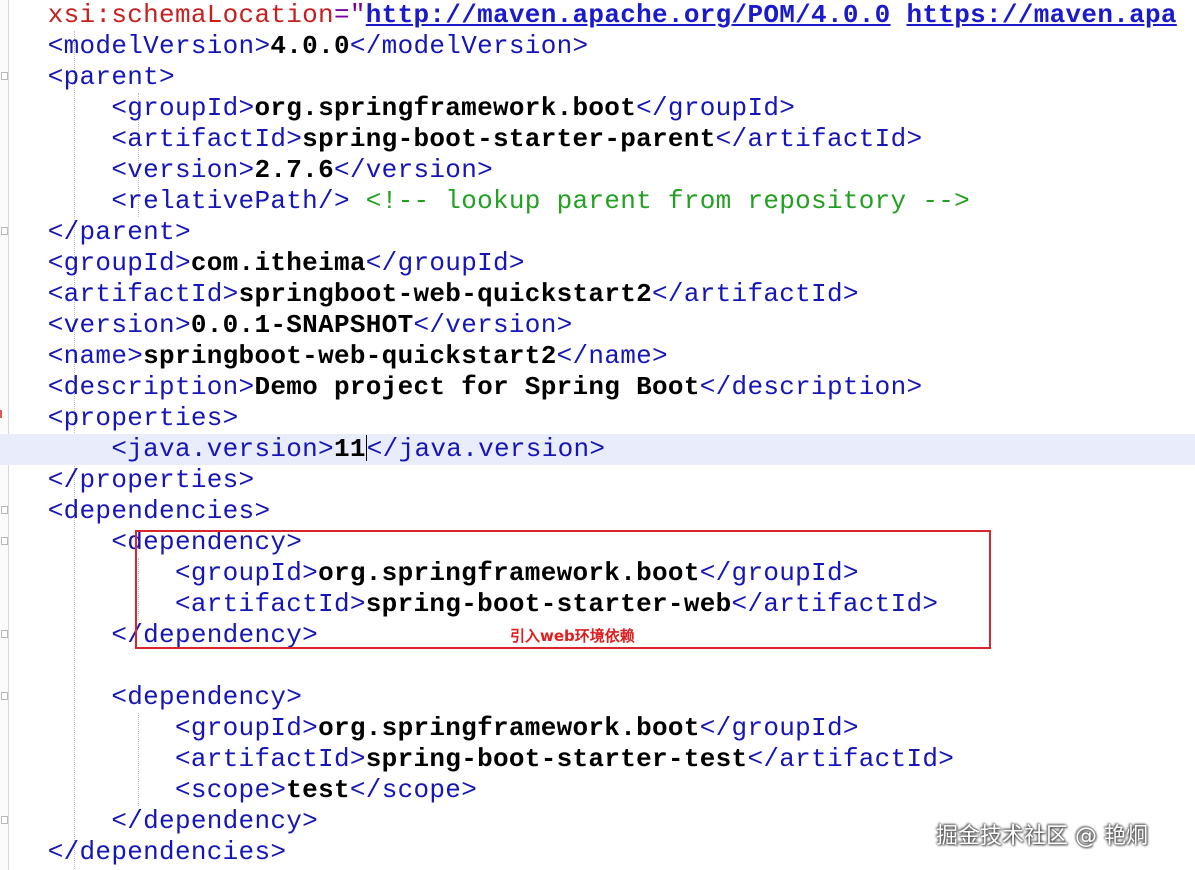 This screenshot has height=870, width=1195. What do you see at coordinates (1042, 836) in the screenshot?
I see `watermark: 掘金技术社区 @ 艳炯` at bounding box center [1042, 836].